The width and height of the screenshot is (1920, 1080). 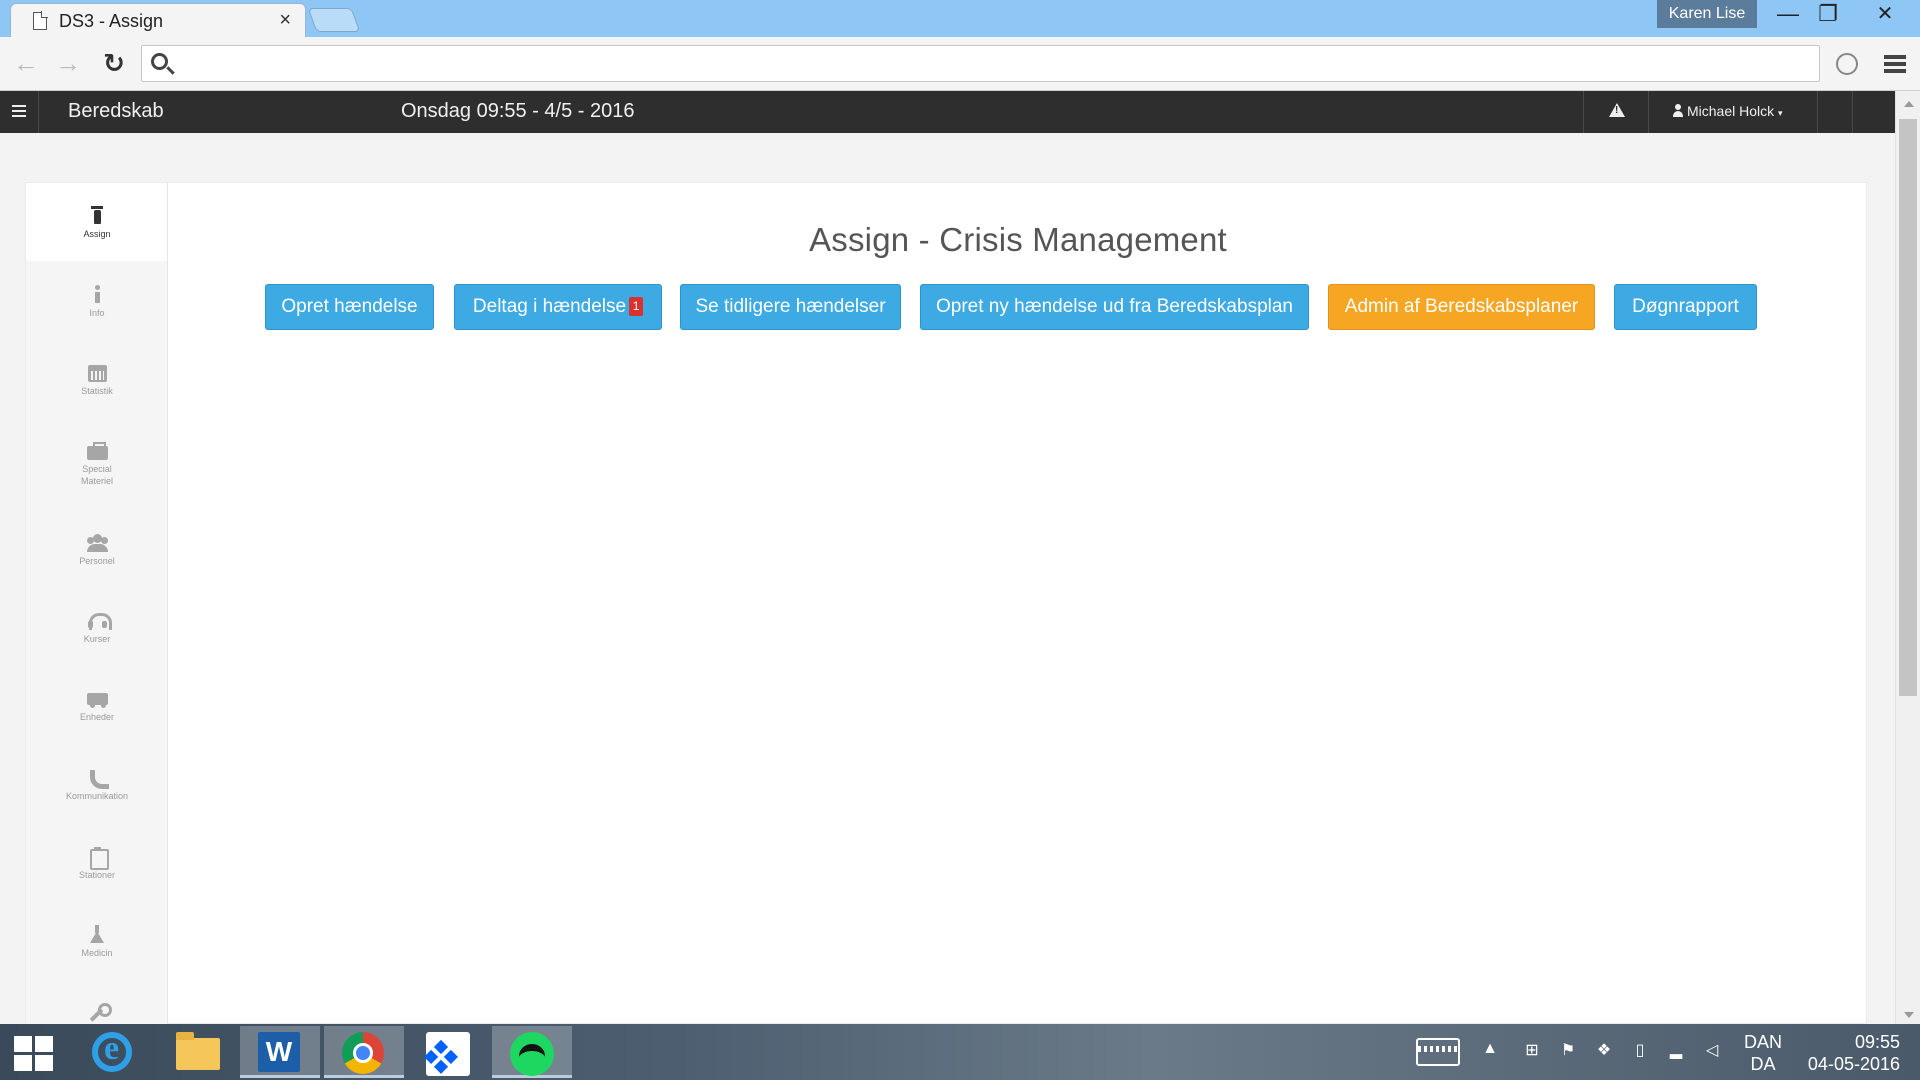 I want to click on forward-arrow-icon: →, so click(x=68, y=63).